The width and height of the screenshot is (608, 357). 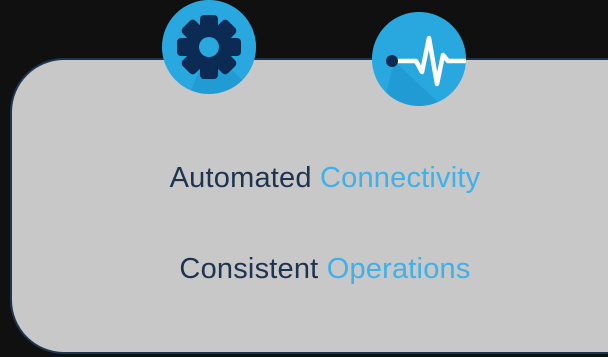 I want to click on heartbeat-icon-svg, so click(x=419, y=59).